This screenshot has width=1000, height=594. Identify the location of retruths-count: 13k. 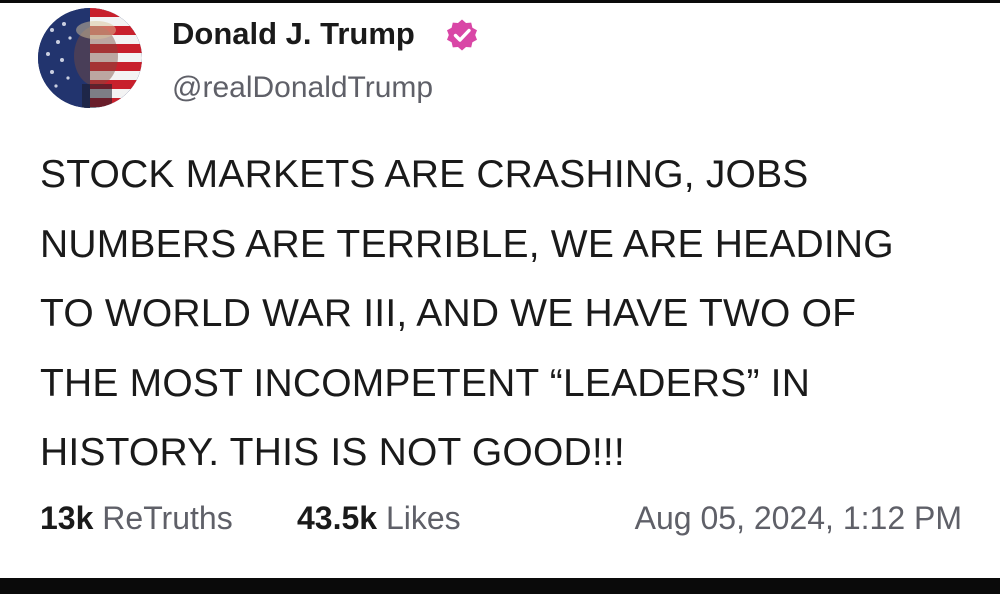
(67, 518).